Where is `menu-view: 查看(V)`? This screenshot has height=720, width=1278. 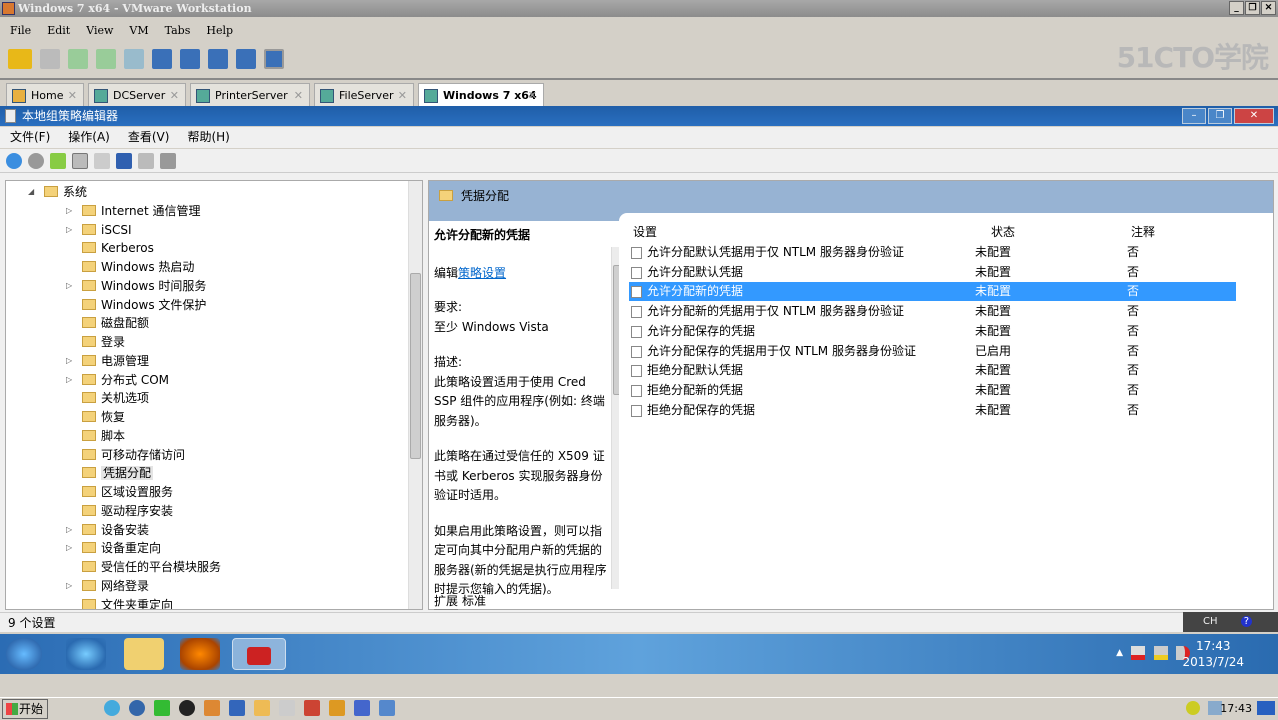 menu-view: 查看(V) is located at coordinates (149, 137).